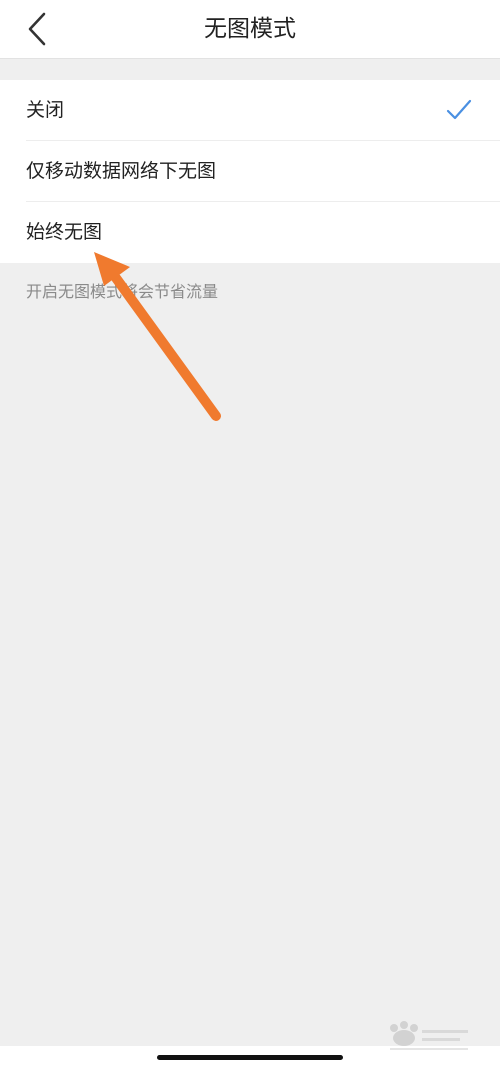 This screenshot has width=500, height=1068. What do you see at coordinates (459, 109) in the screenshot?
I see `checkmark-icon` at bounding box center [459, 109].